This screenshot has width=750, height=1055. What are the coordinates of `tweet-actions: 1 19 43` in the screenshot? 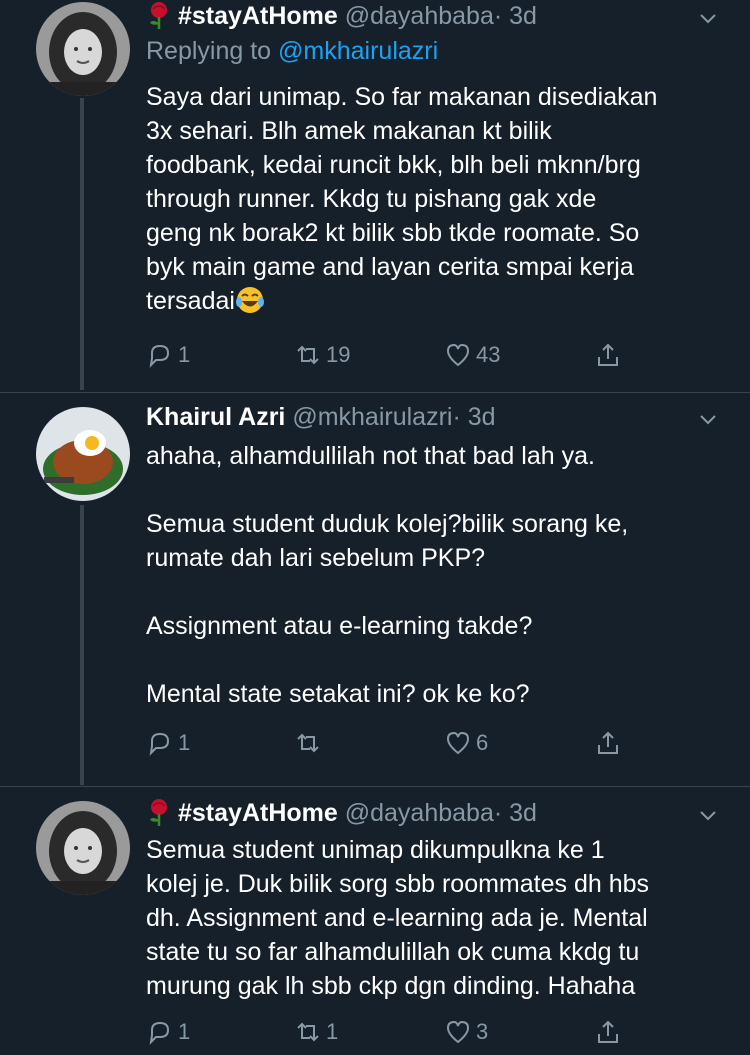 It's located at (406, 355).